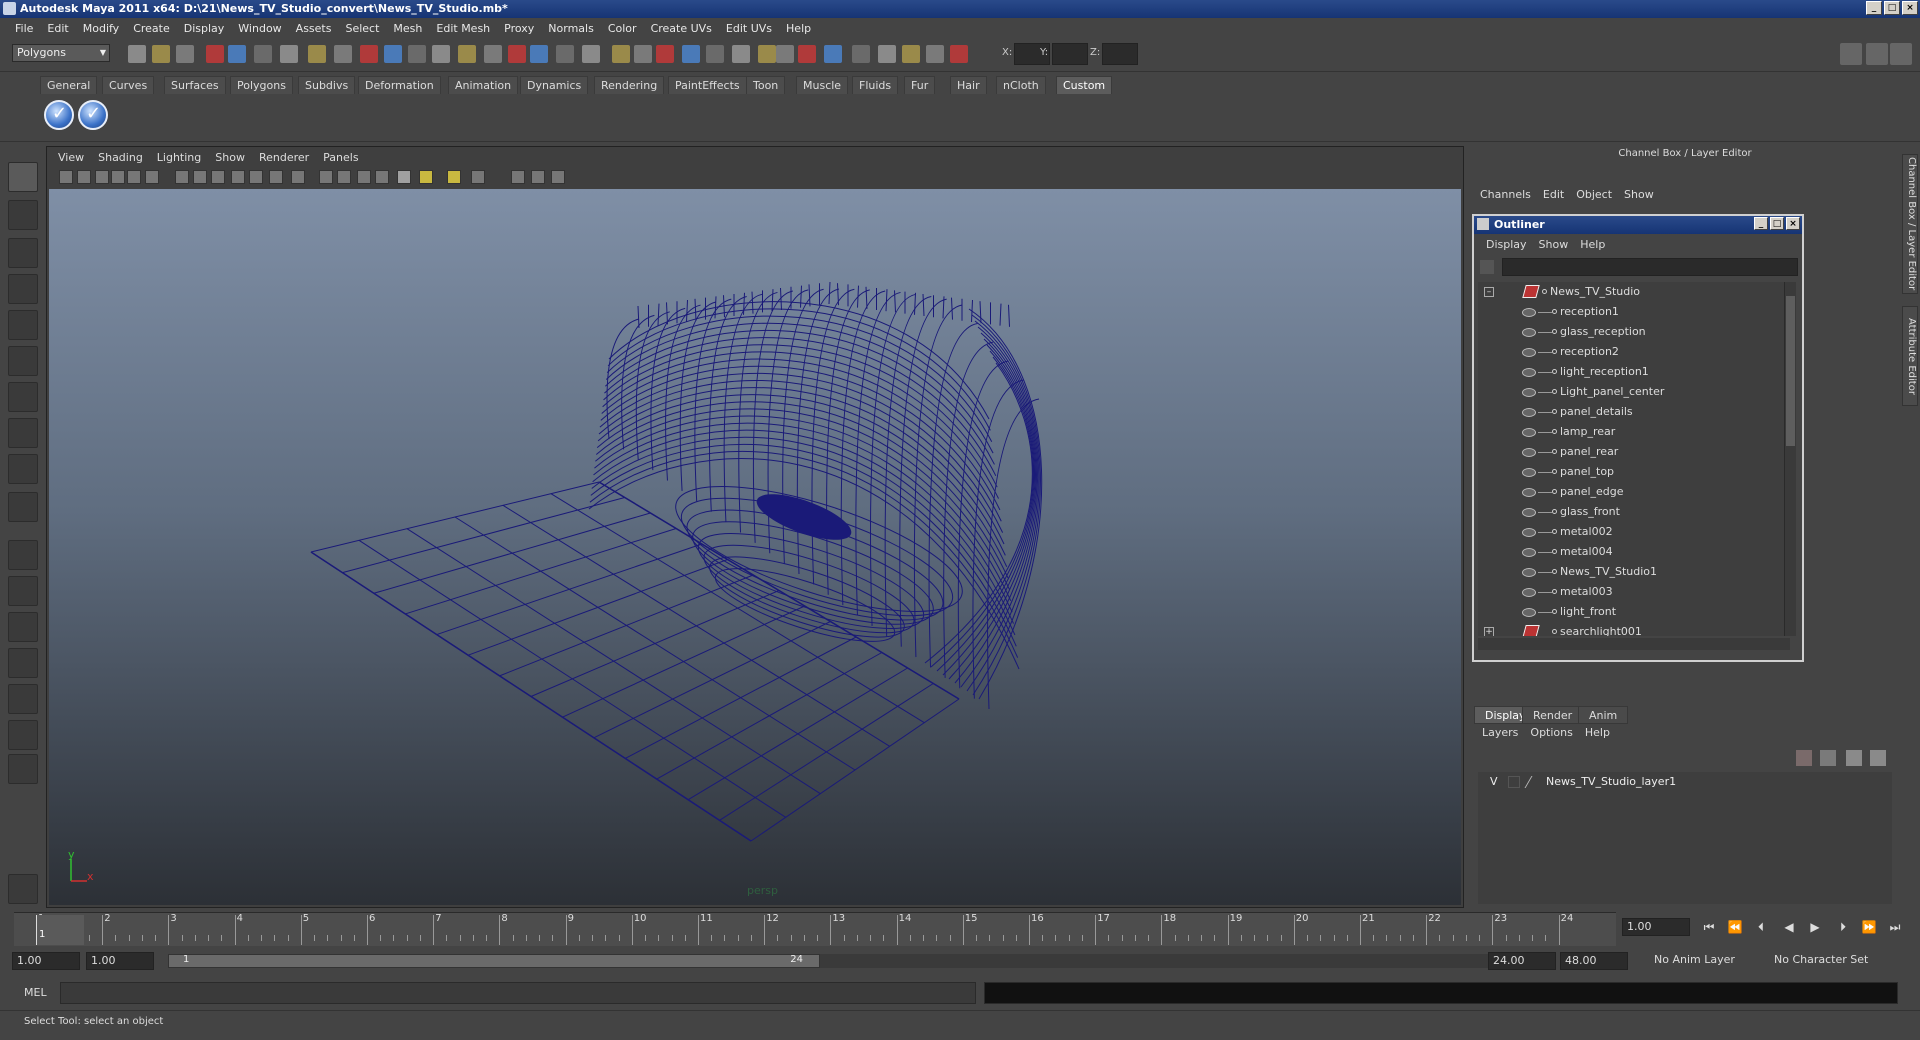 This screenshot has height=1040, width=1920. Describe the element at coordinates (518, 993) in the screenshot. I see `command-input` at that location.